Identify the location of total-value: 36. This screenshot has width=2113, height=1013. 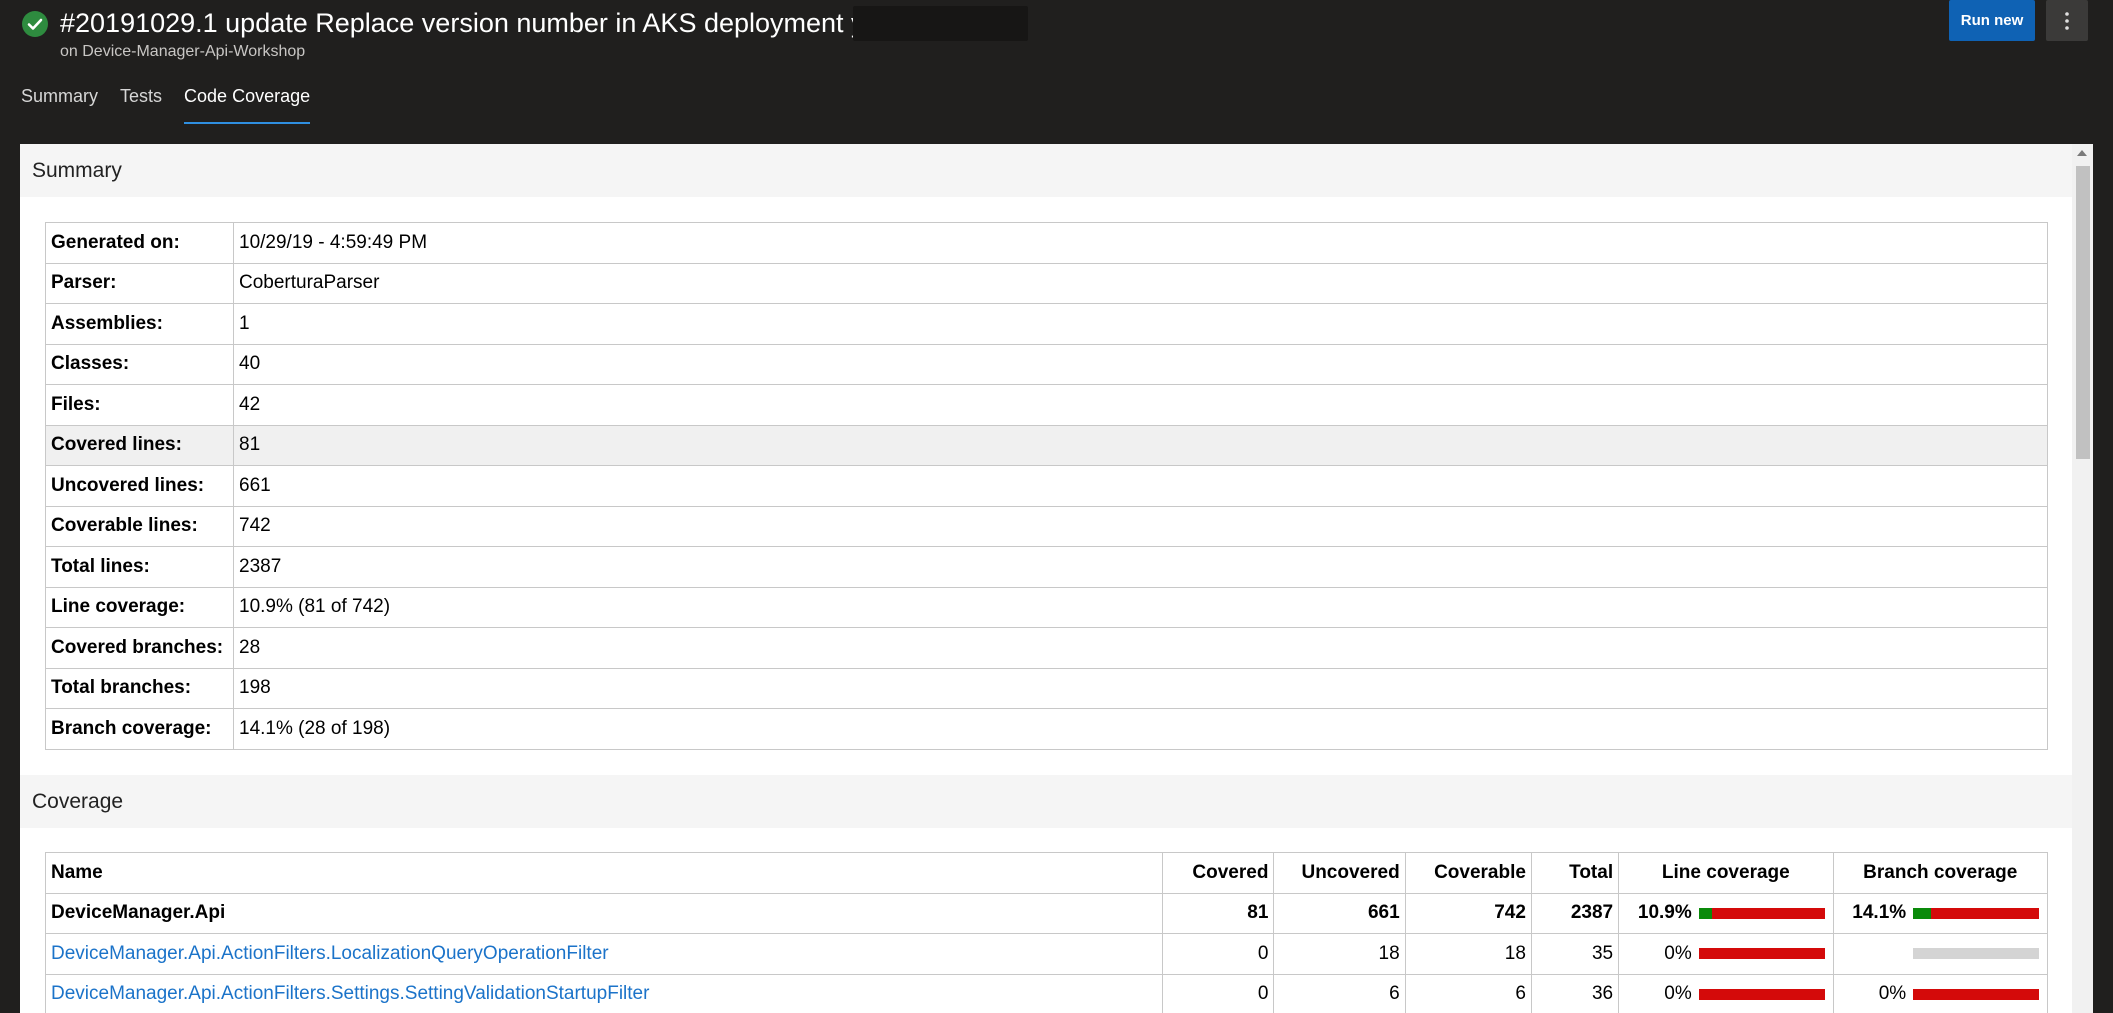
(1575, 993).